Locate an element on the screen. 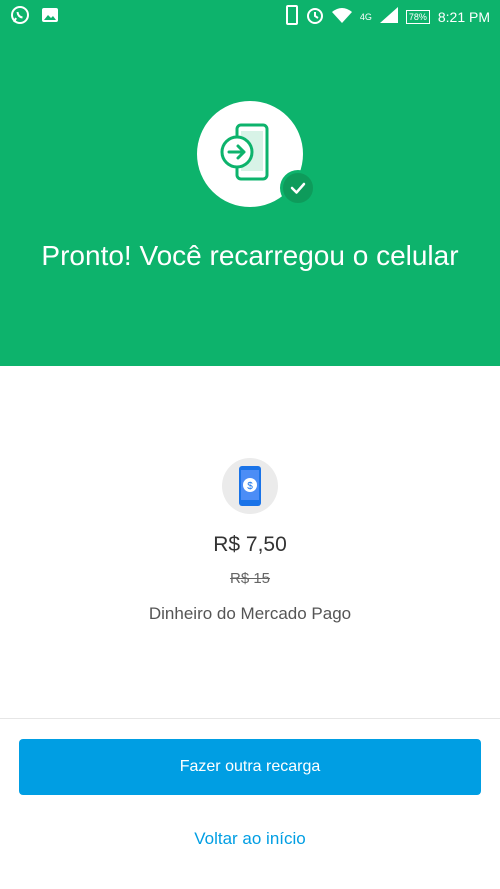 The width and height of the screenshot is (500, 889). recharge-amount: R$ 7,50 is located at coordinates (250, 544).